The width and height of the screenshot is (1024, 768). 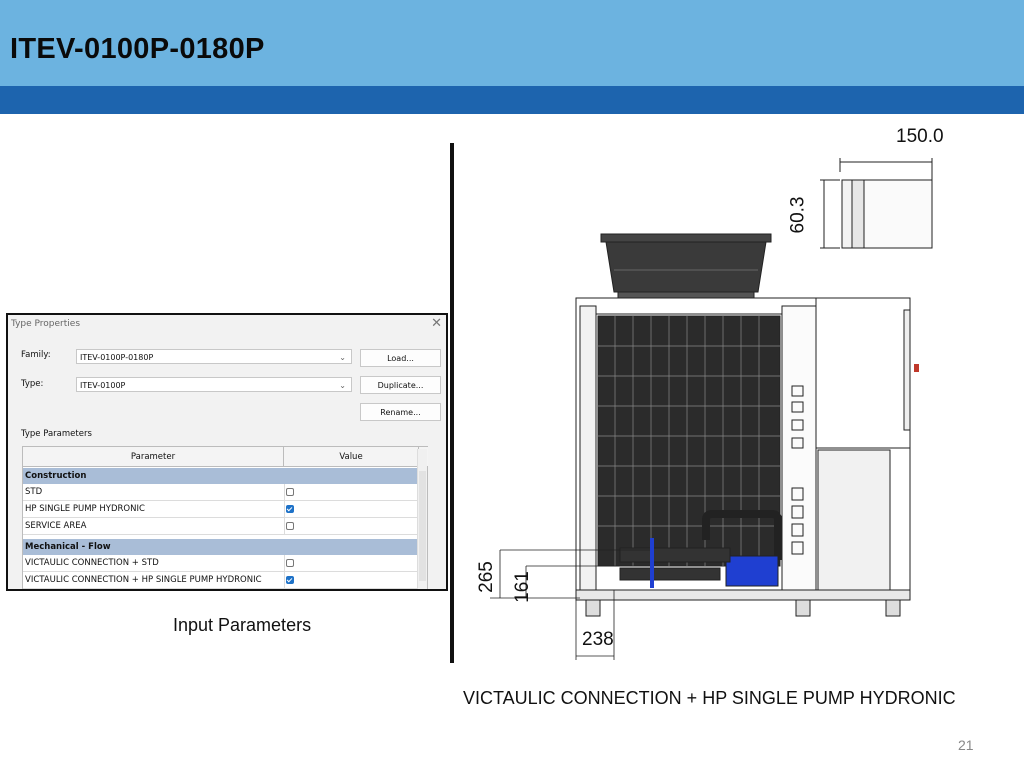 What do you see at coordinates (512, 100) in the screenshot?
I see `header-bar` at bounding box center [512, 100].